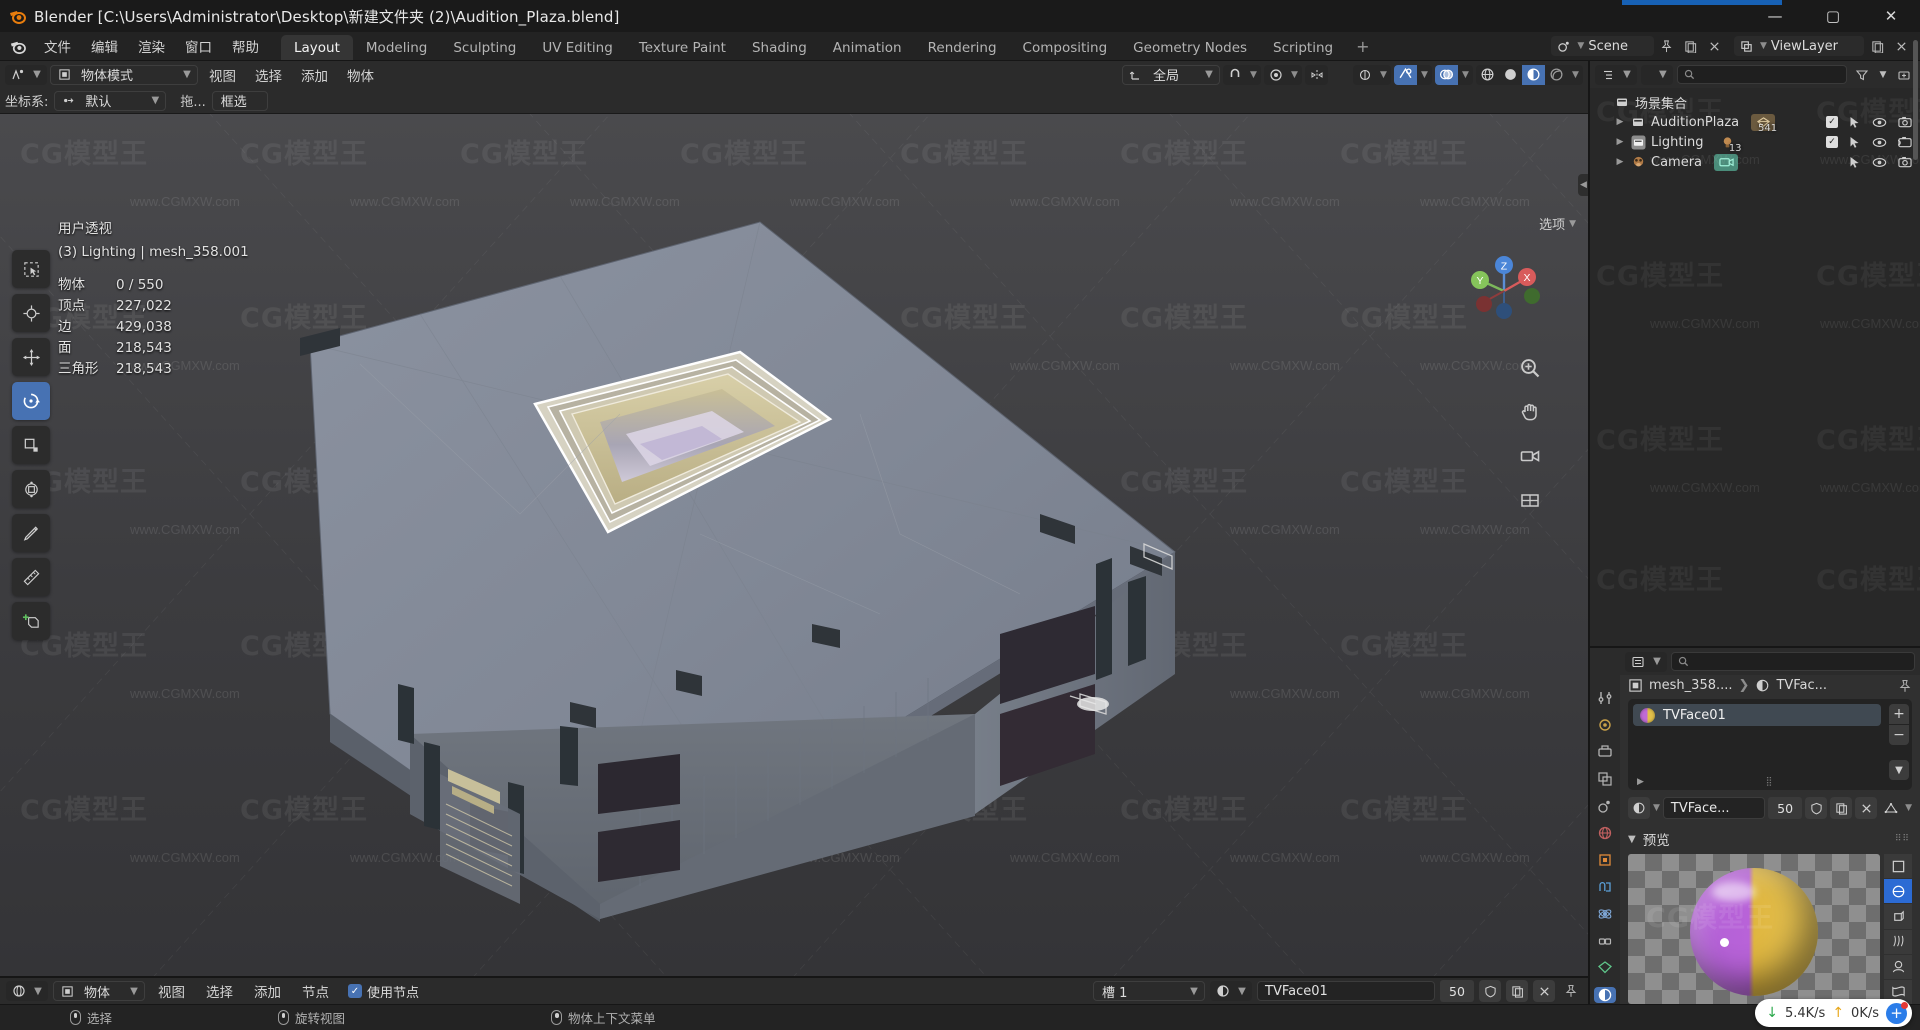 The image size is (1920, 1030). Describe the element at coordinates (1899, 714) in the screenshot. I see `add-material-slot-button: +` at that location.